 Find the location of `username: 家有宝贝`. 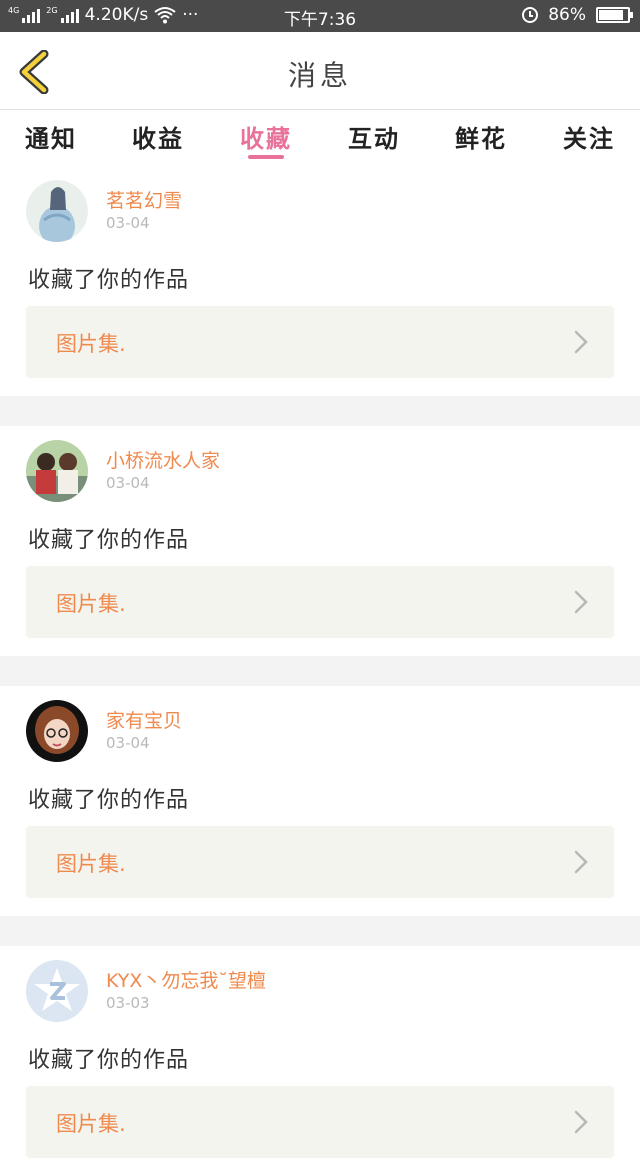

username: 家有宝贝 is located at coordinates (144, 719).